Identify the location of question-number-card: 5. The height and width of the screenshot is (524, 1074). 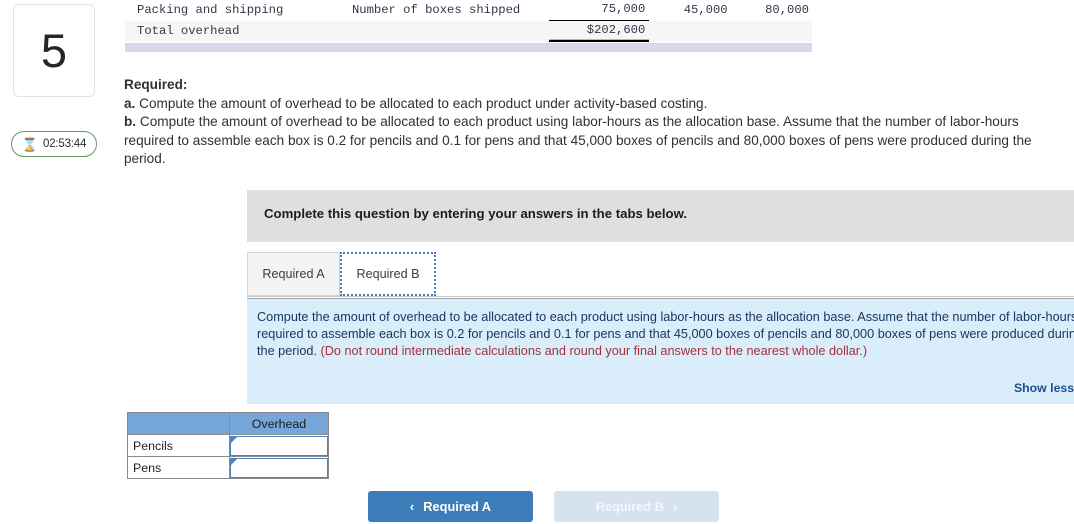
(54, 50).